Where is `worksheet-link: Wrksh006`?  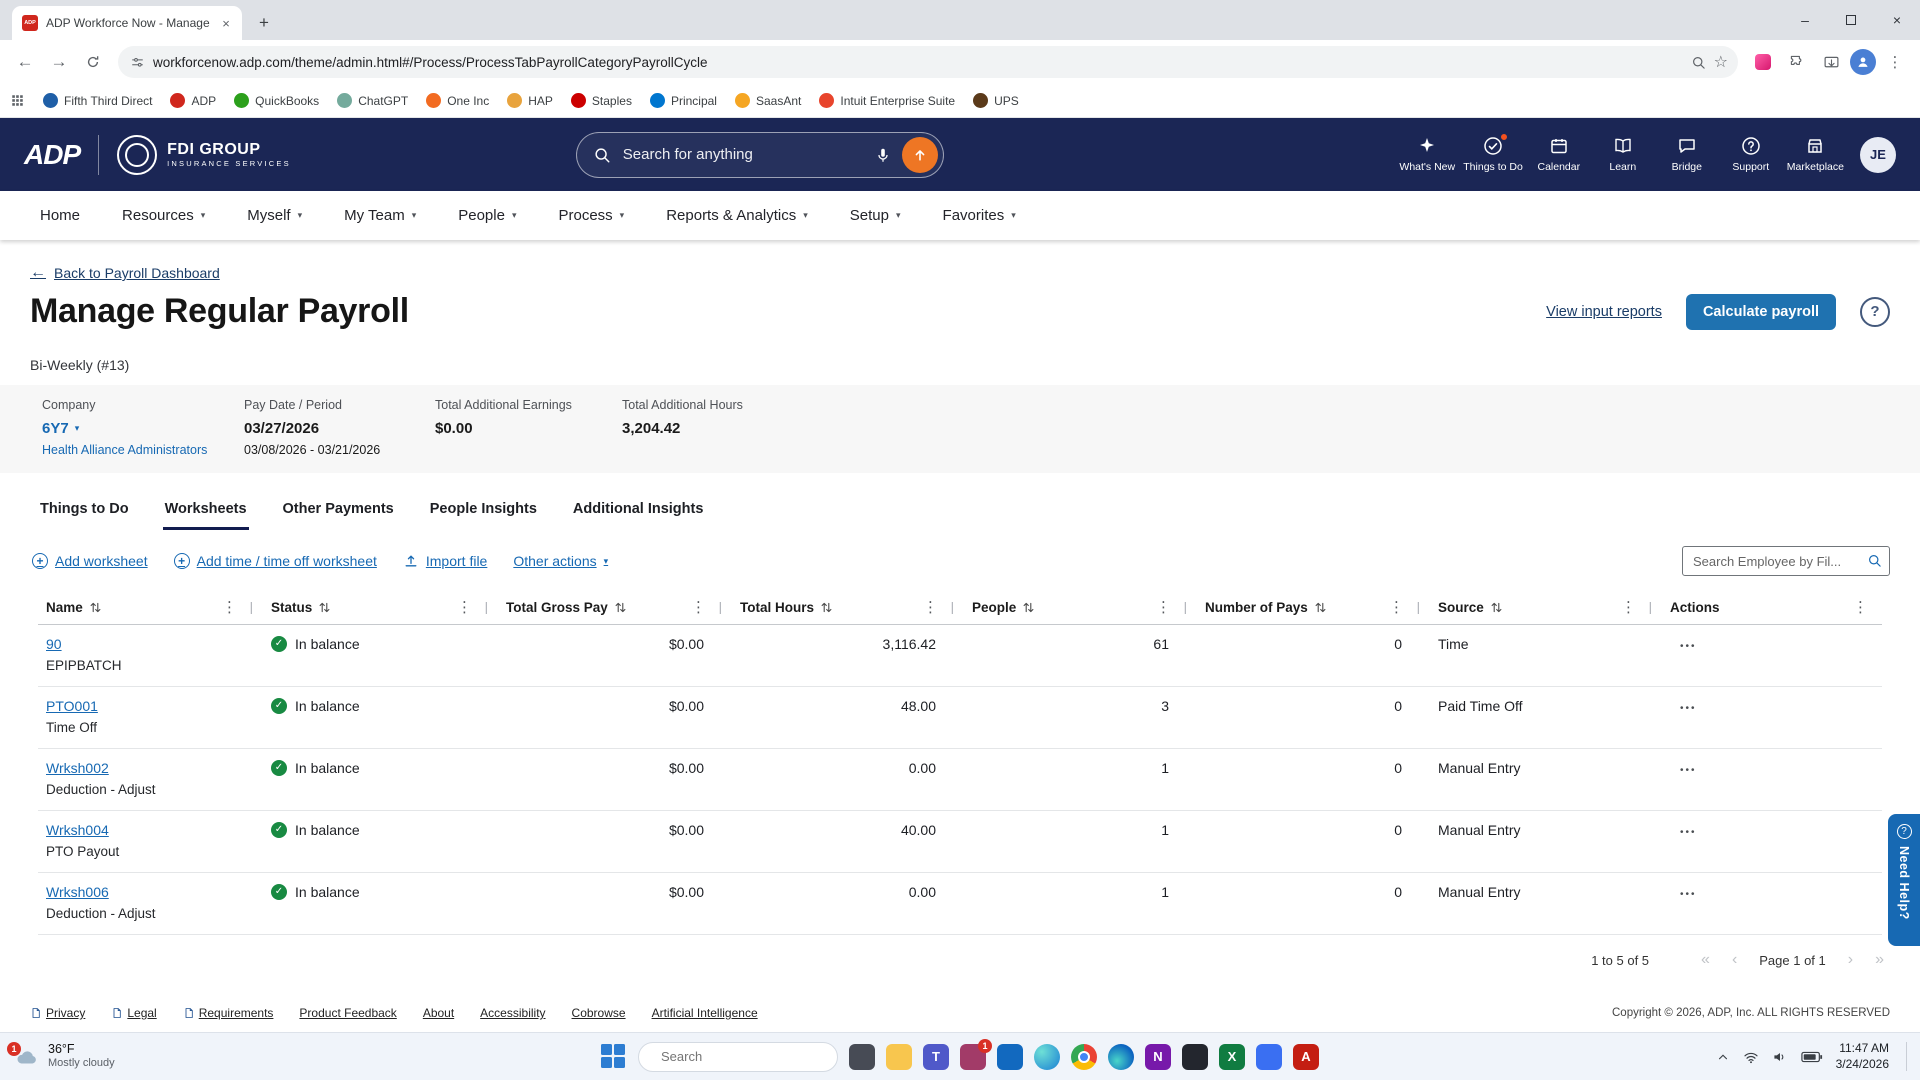 worksheet-link: Wrksh006 is located at coordinates (77, 892).